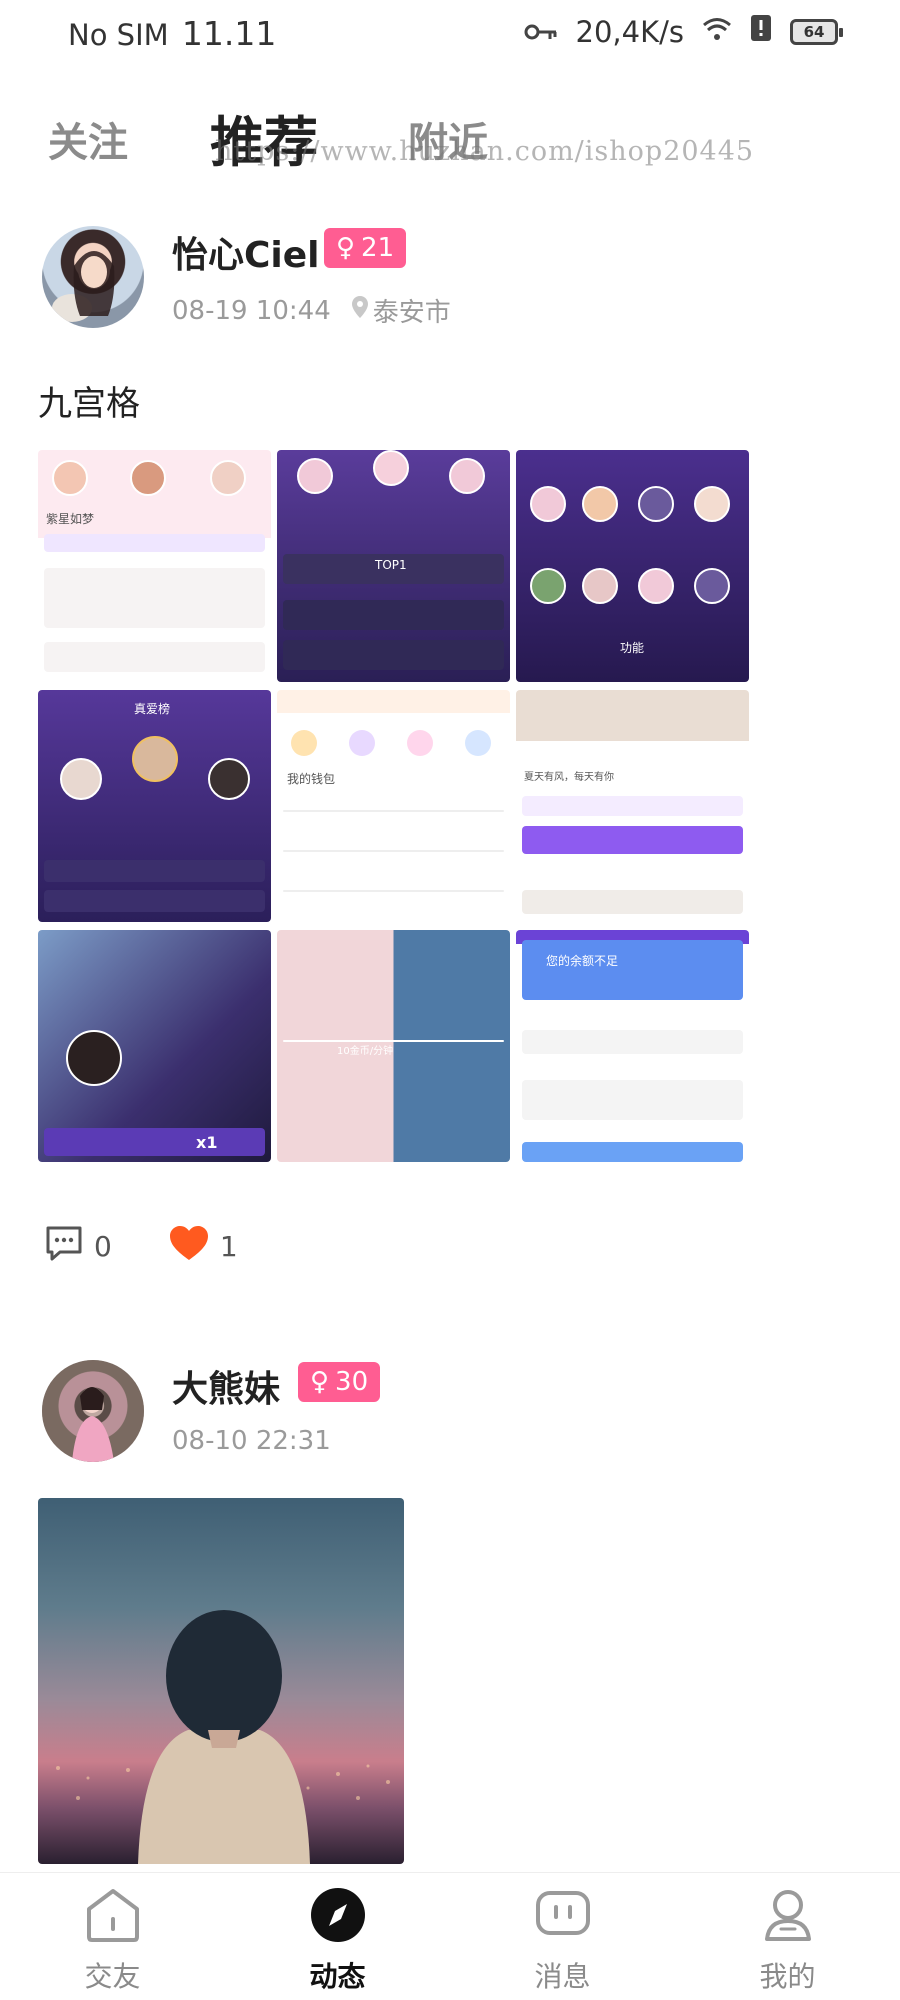 The height and width of the screenshot is (2000, 900). I want to click on nav-item-messages: 消息, so click(562, 1936).